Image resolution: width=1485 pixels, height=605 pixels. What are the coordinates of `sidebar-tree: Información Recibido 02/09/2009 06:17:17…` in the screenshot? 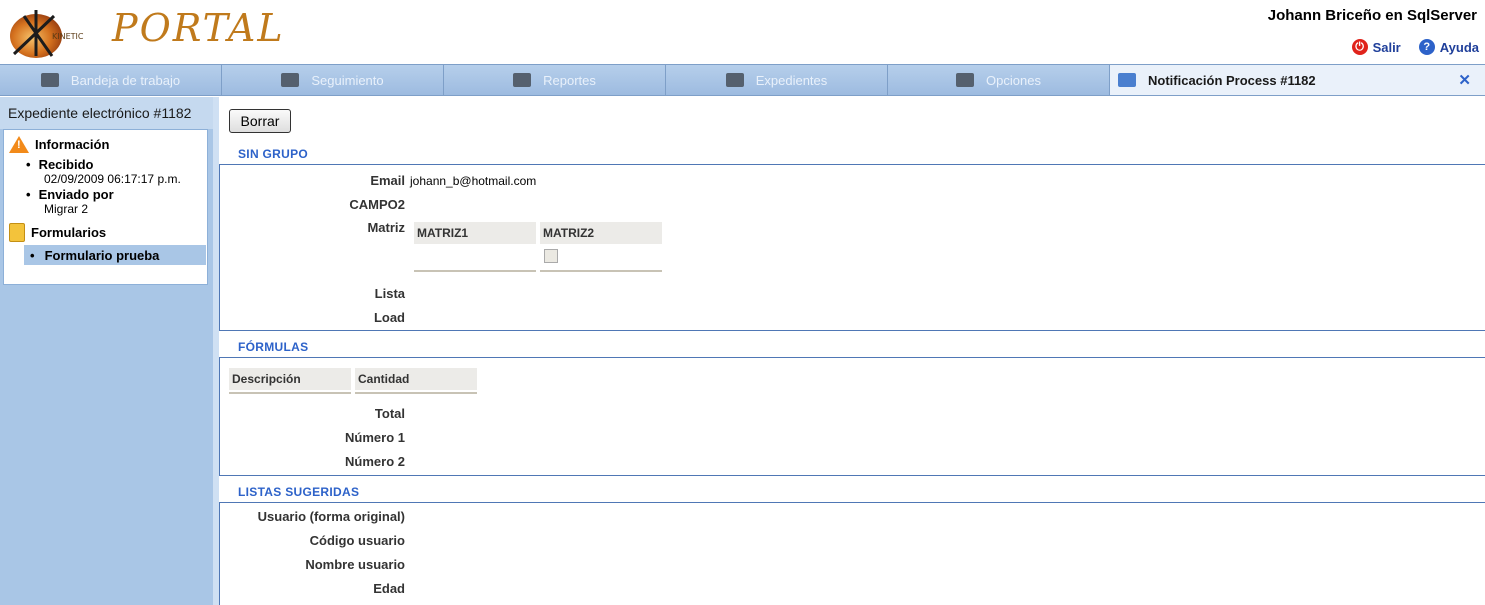 It's located at (105, 207).